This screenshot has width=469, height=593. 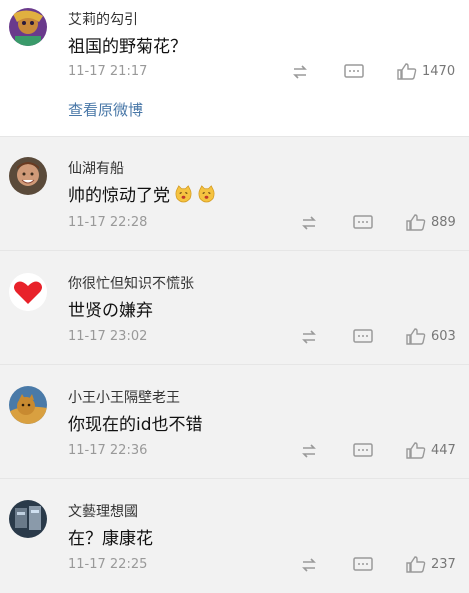 I want to click on like-count: 237, so click(x=443, y=564).